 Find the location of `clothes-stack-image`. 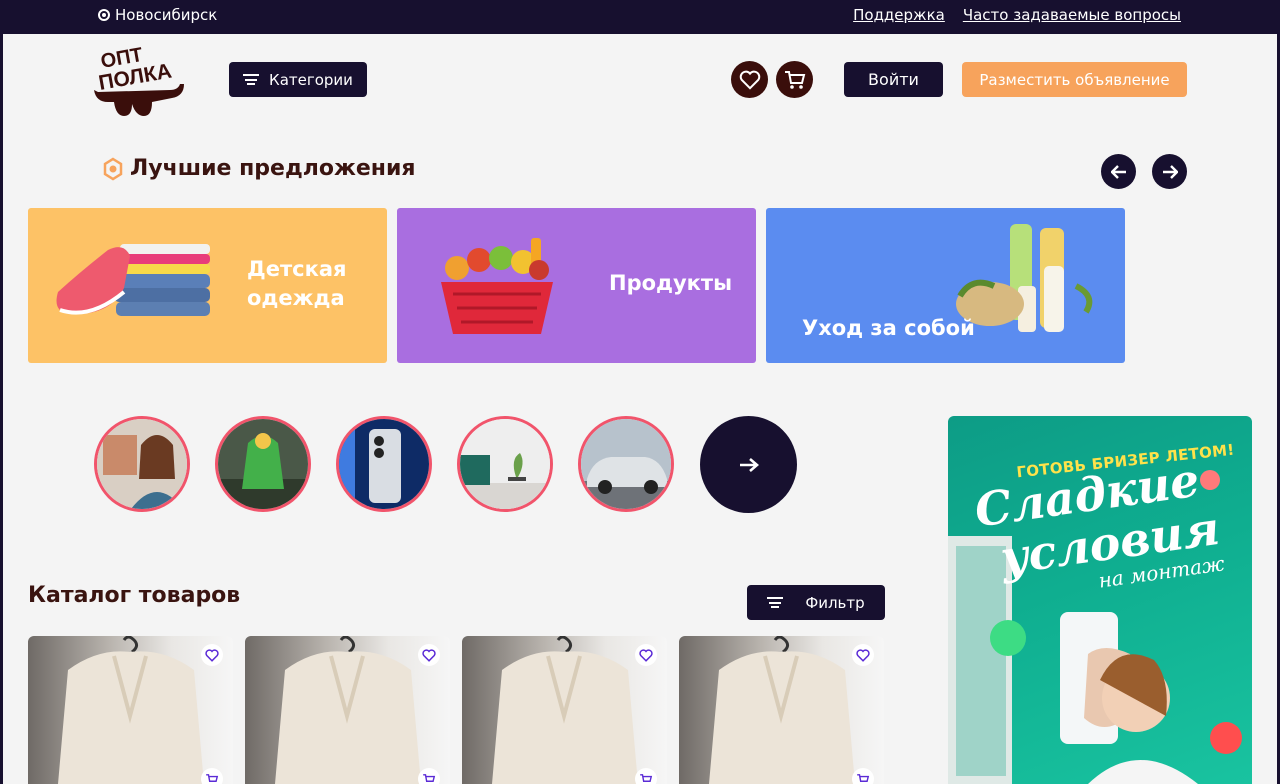

clothes-stack-image is located at coordinates (133, 280).